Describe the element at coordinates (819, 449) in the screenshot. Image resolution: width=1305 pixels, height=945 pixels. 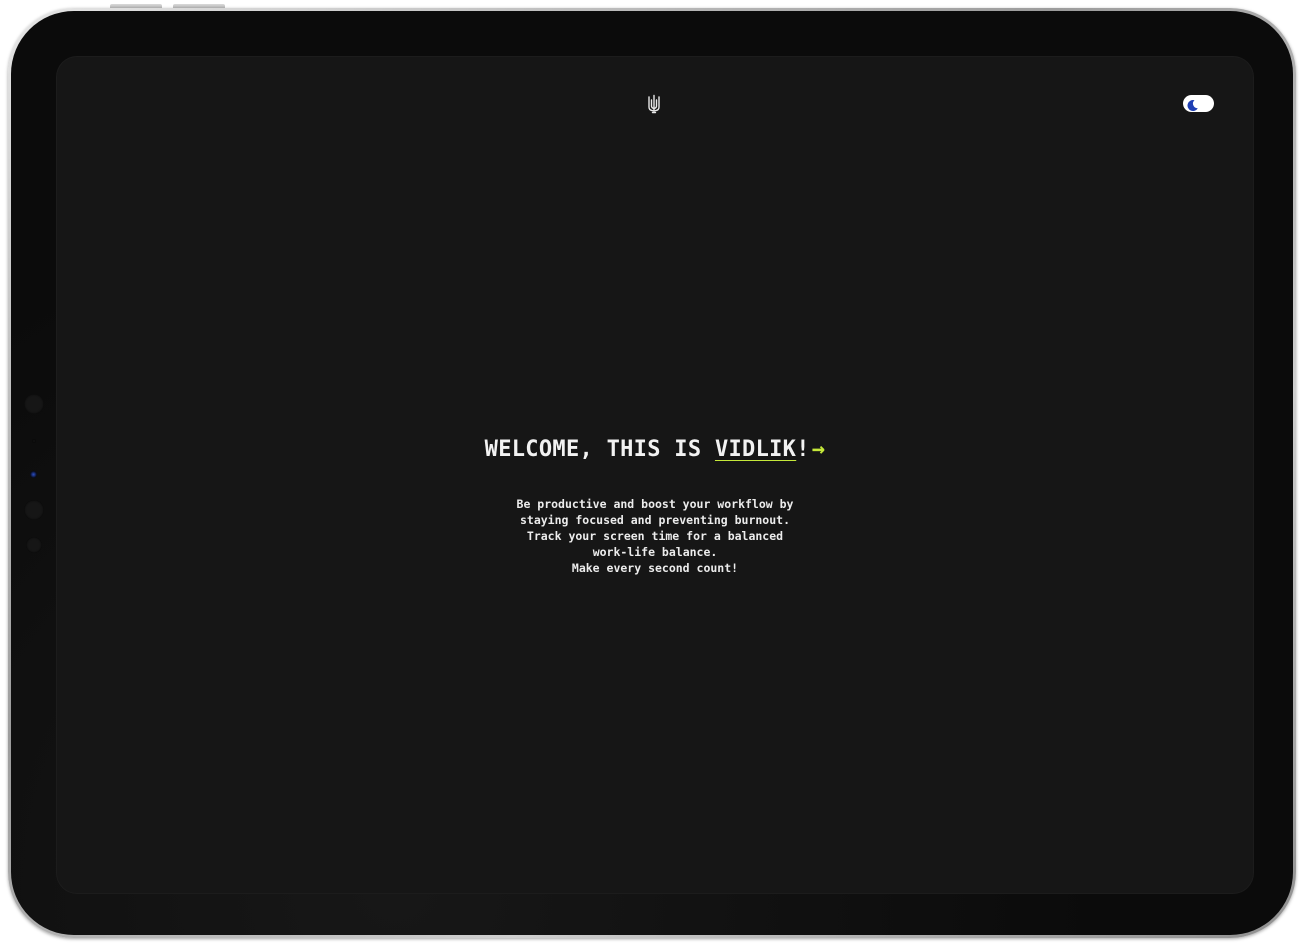
I see `arrow-right-icon: →` at that location.